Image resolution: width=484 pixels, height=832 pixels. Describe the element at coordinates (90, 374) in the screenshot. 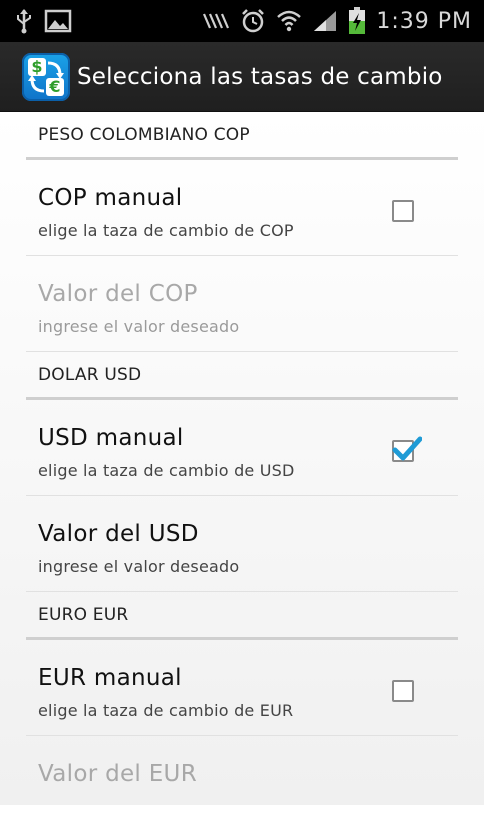

I see `category-title: DOLAR USD` at that location.